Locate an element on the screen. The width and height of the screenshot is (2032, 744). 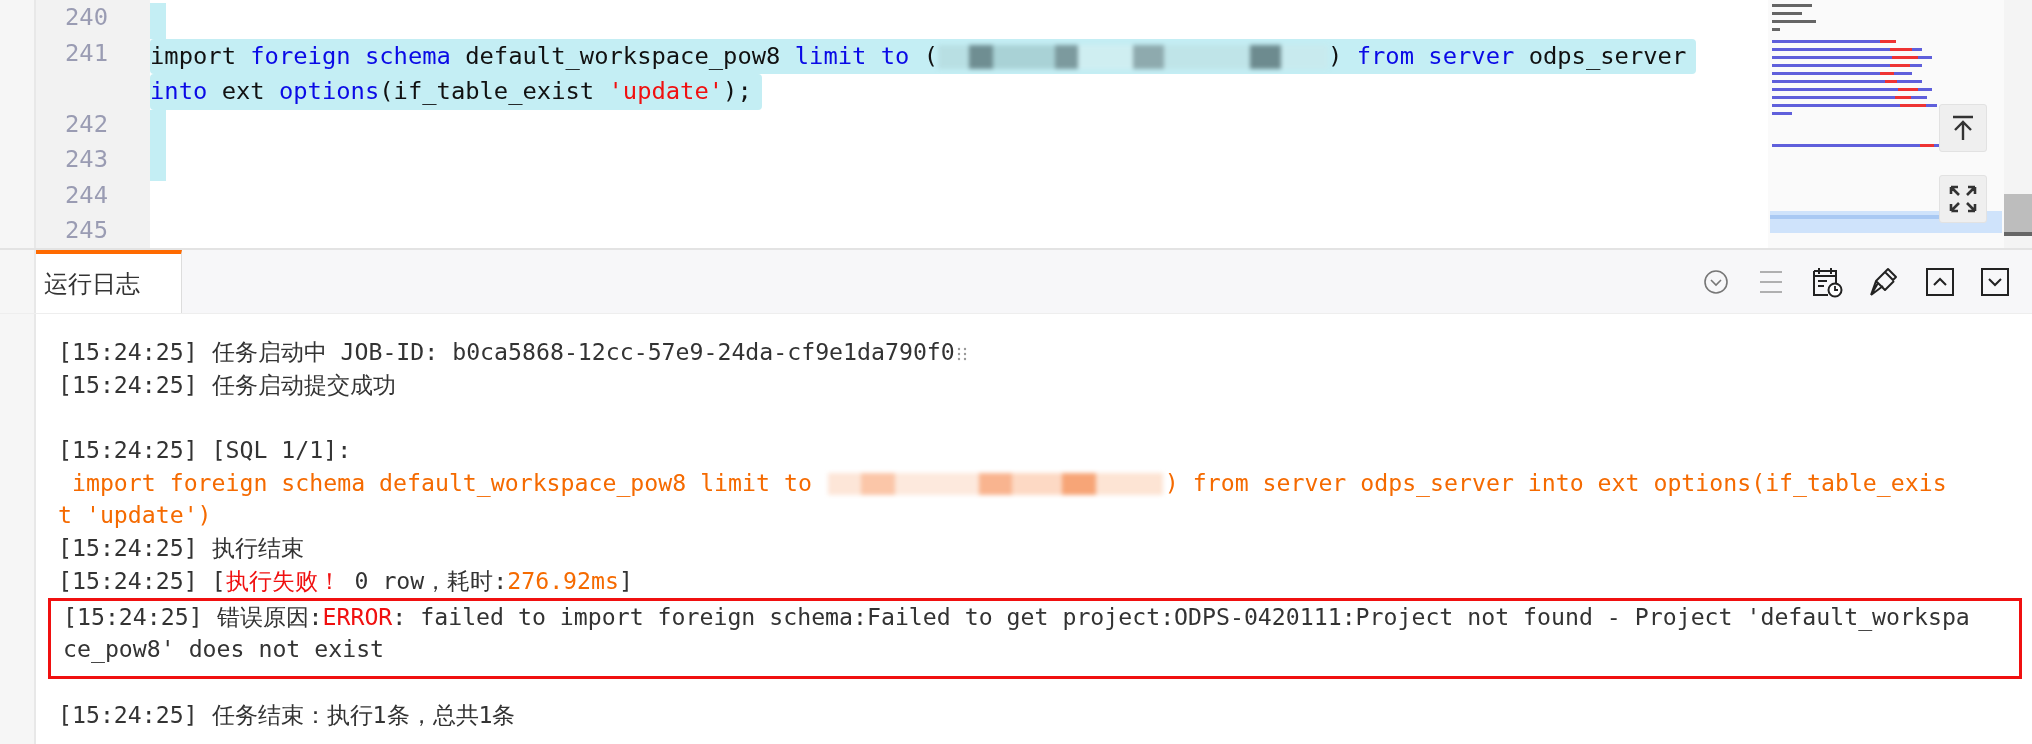
line-number: 240 is located at coordinates (86, 18).